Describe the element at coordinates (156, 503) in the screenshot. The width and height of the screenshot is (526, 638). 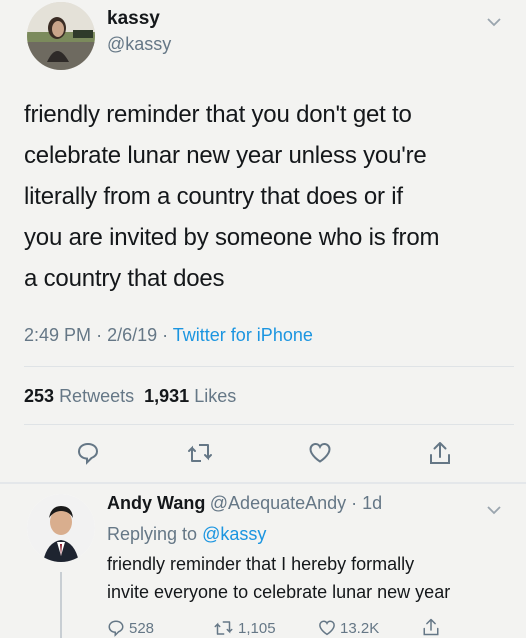
I see `reply-author-name: Andy Wang` at that location.